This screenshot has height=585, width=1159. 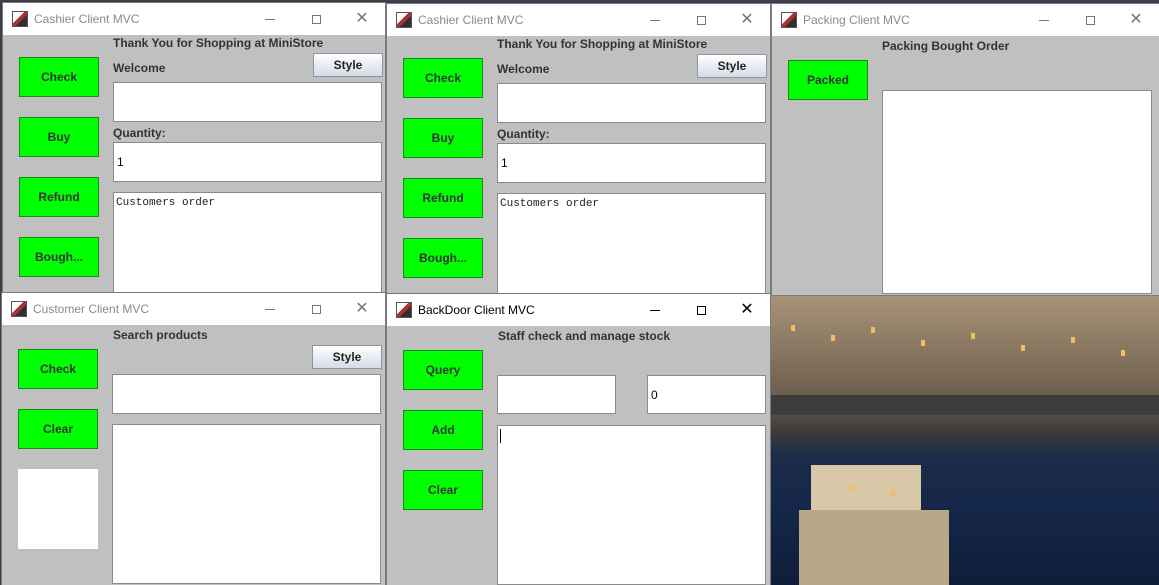 What do you see at coordinates (193, 309) in the screenshot?
I see `title-bar: Customer Client MVC ✕` at bounding box center [193, 309].